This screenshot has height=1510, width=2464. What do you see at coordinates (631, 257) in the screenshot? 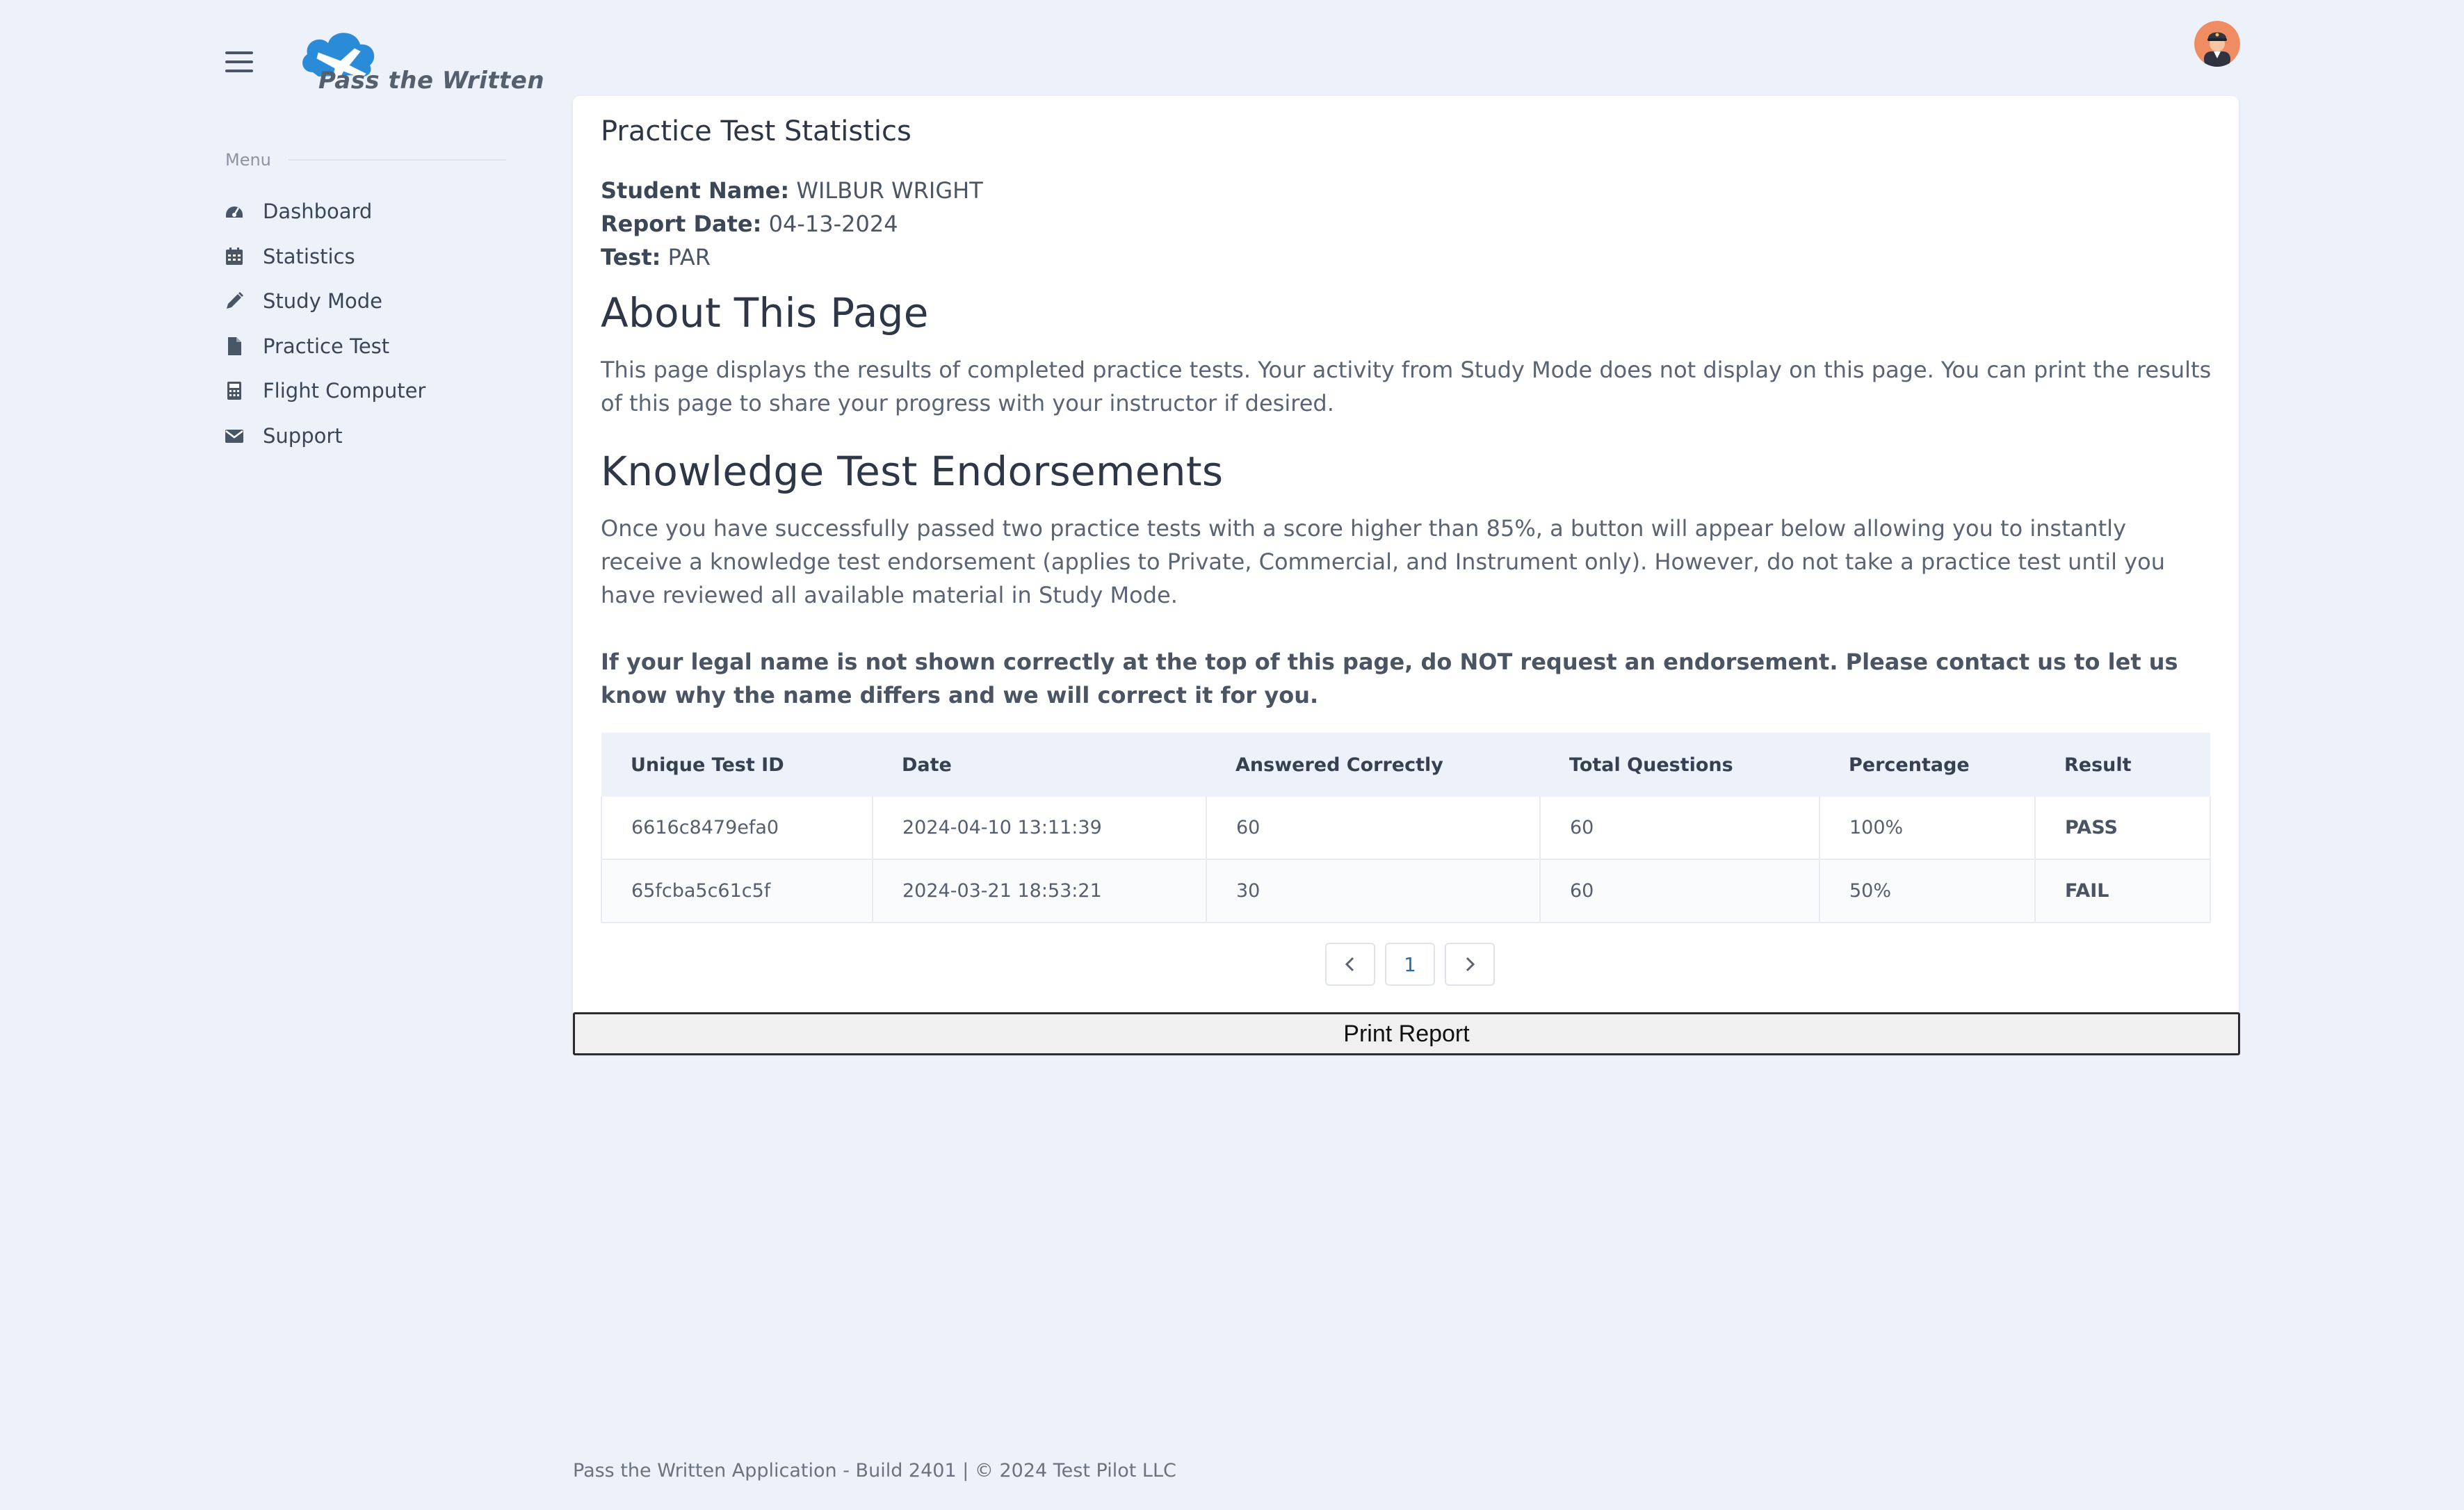
I see `test-label: Test:` at bounding box center [631, 257].